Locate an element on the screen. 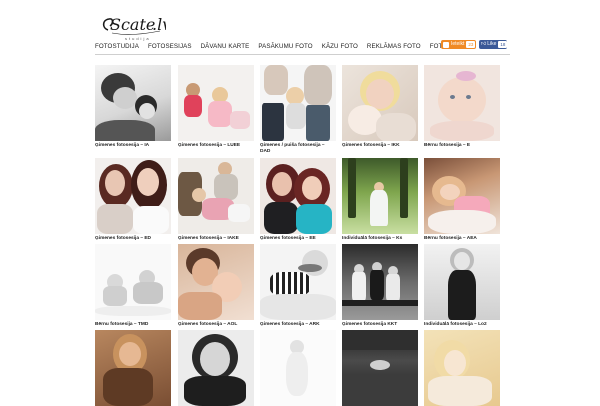  facebook-like-button: 👍︎ Like 18 is located at coordinates (493, 44).